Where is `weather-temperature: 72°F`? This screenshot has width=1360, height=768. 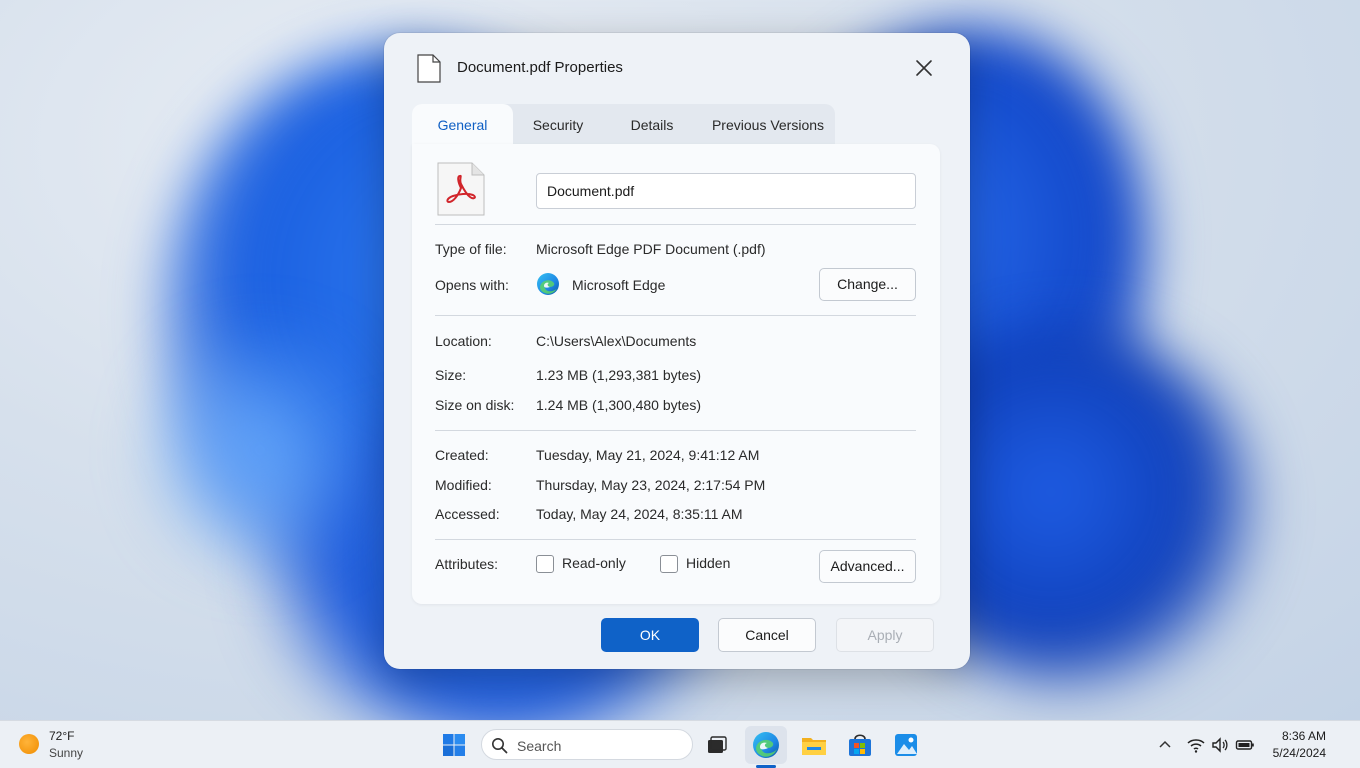 weather-temperature: 72°F is located at coordinates (61, 736).